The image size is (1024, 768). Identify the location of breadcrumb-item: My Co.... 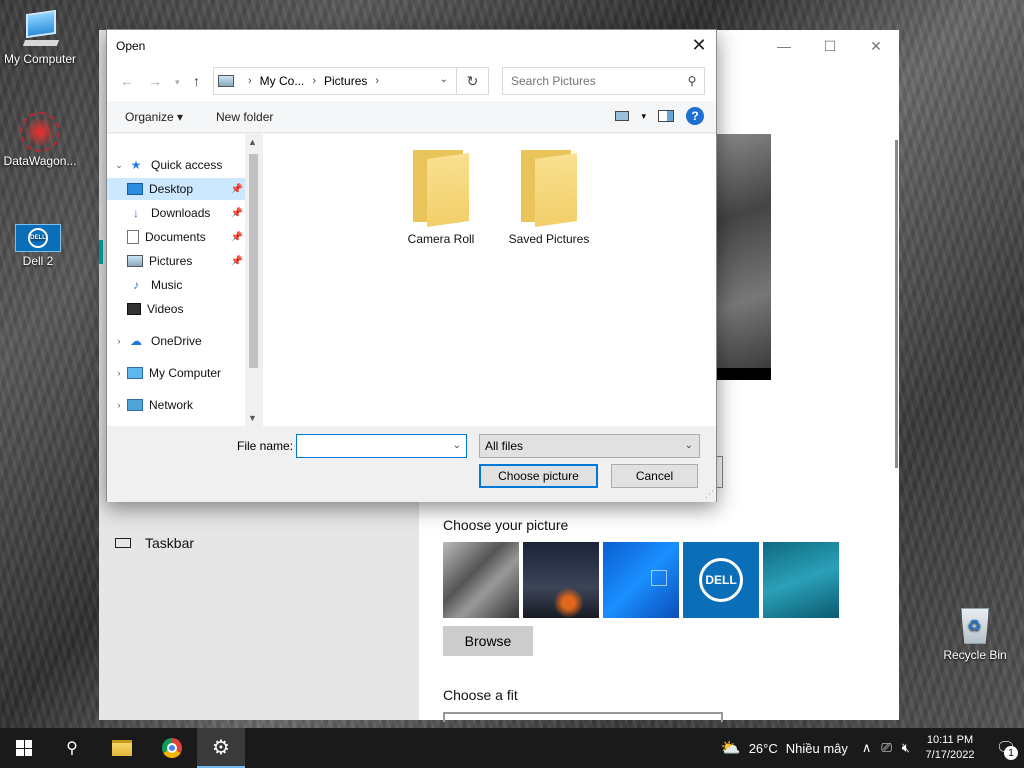
(282, 81).